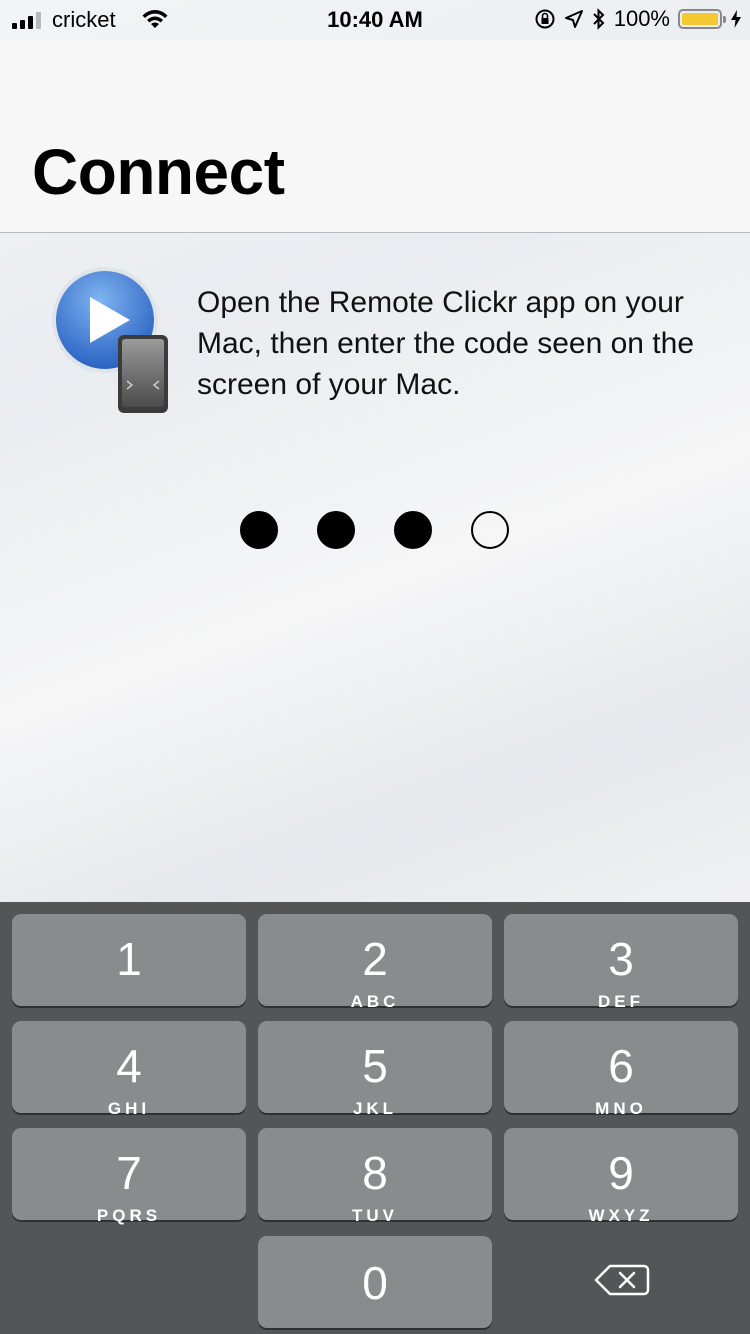 Image resolution: width=750 pixels, height=1334 pixels. Describe the element at coordinates (375, 1001) in the screenshot. I see `key-letters: ABC` at that location.